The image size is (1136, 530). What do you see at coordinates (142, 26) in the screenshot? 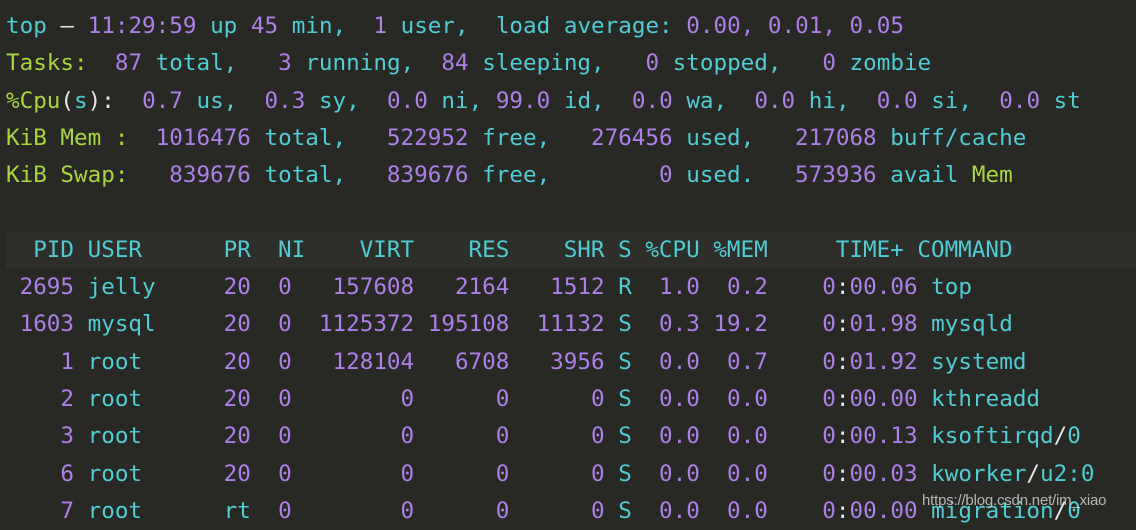
I see `current-time: 11:29:59` at bounding box center [142, 26].